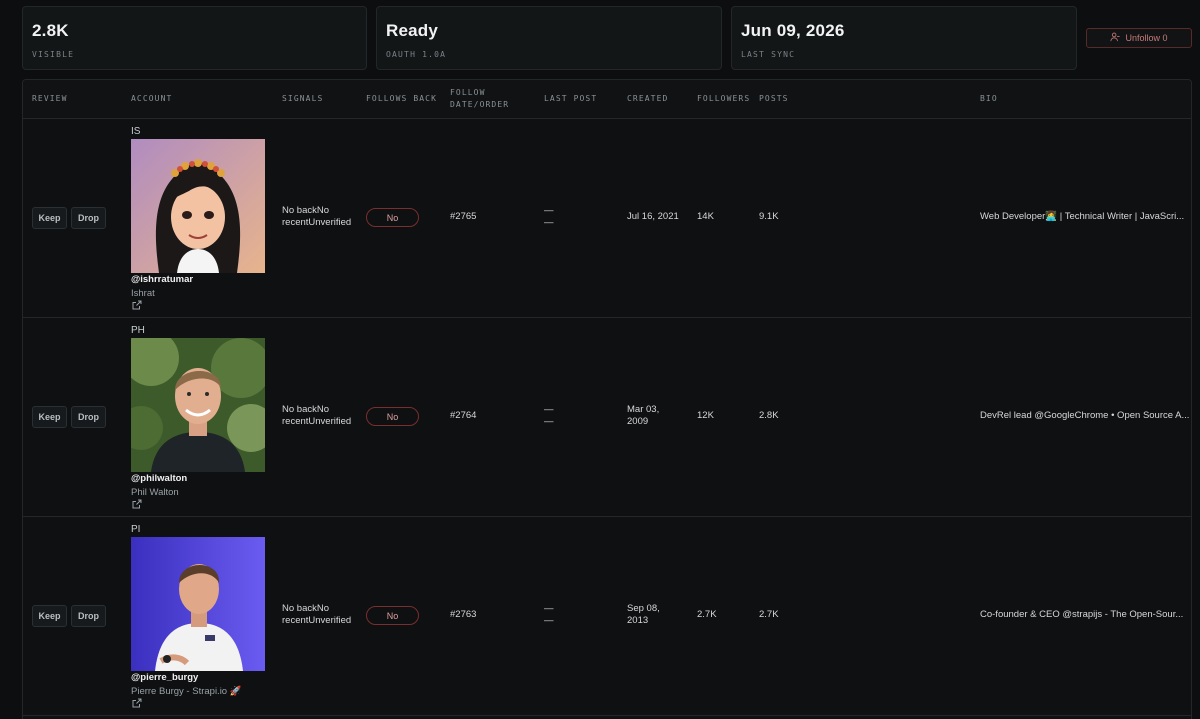 This screenshot has height=719, width=1200. What do you see at coordinates (643, 409) in the screenshot?
I see `created-line1: Mar 03,` at bounding box center [643, 409].